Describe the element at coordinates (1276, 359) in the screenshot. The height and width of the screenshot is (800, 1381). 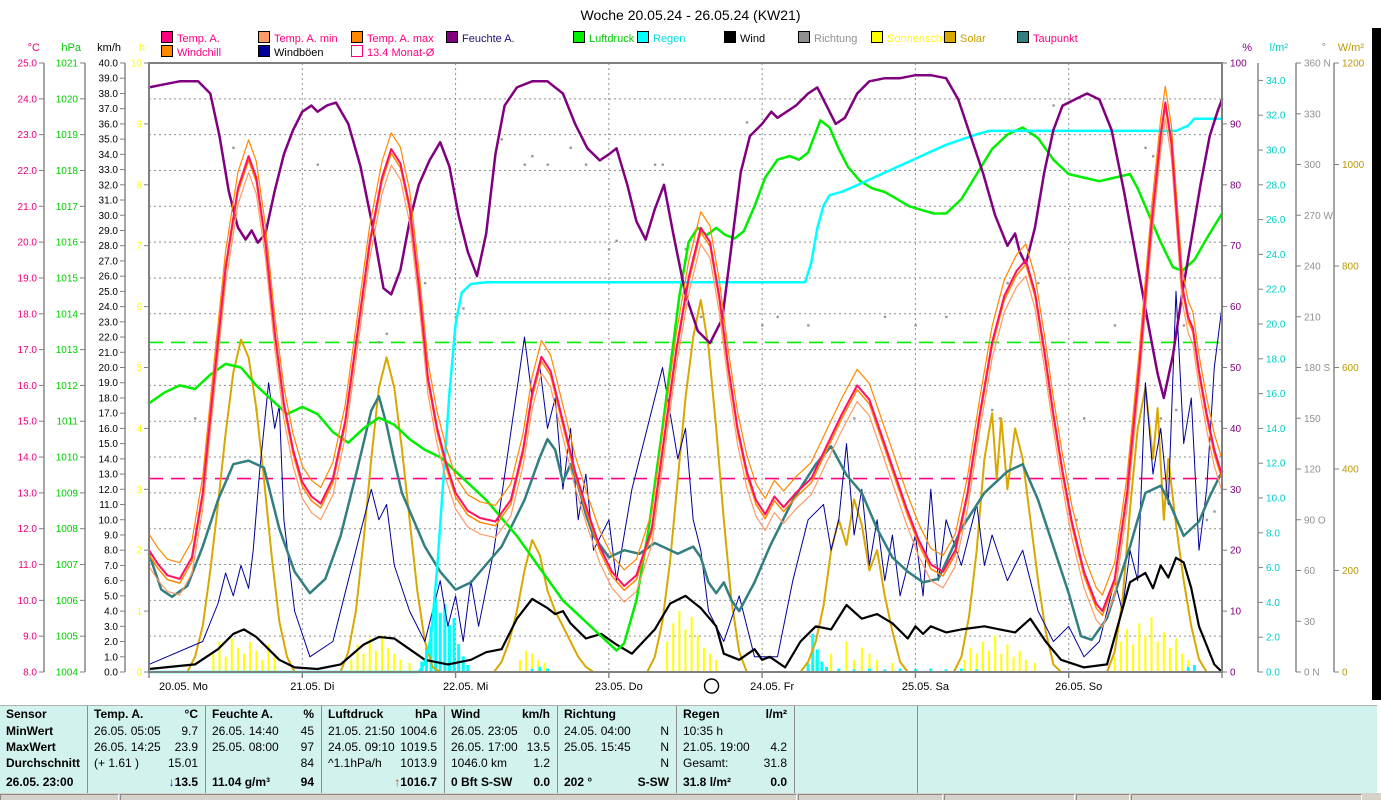
I see `tick-label-lm2: 18.0` at that location.